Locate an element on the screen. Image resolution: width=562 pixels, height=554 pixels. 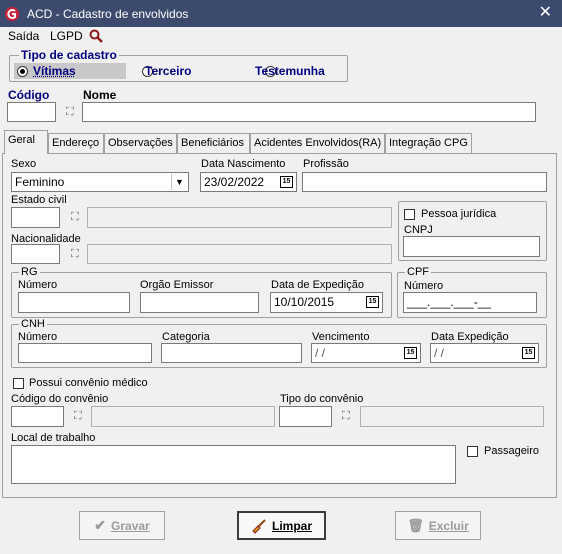
cnh-expedicao-input: / / 15 is located at coordinates (484, 353).